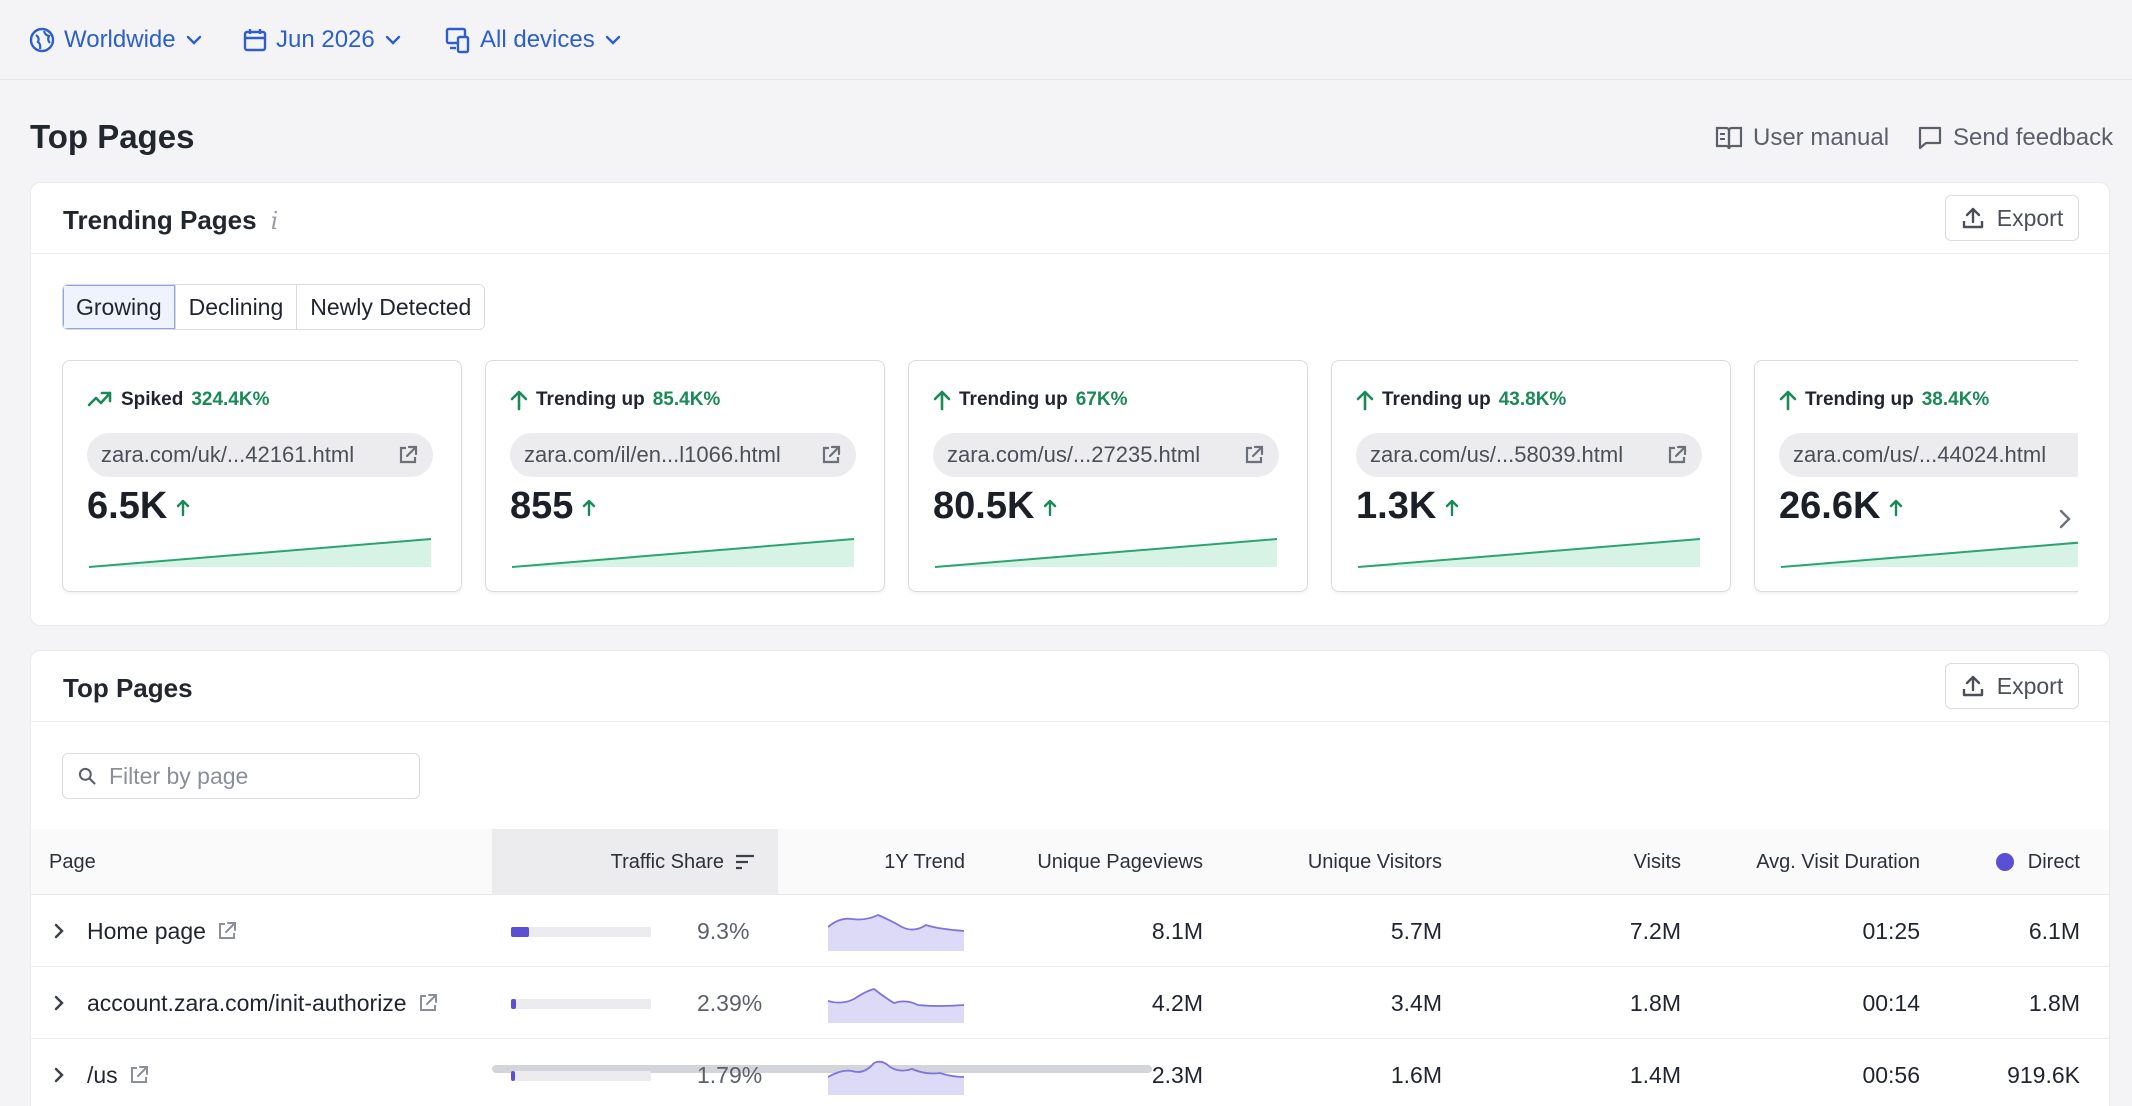  I want to click on page-name: Home page, so click(146, 931).